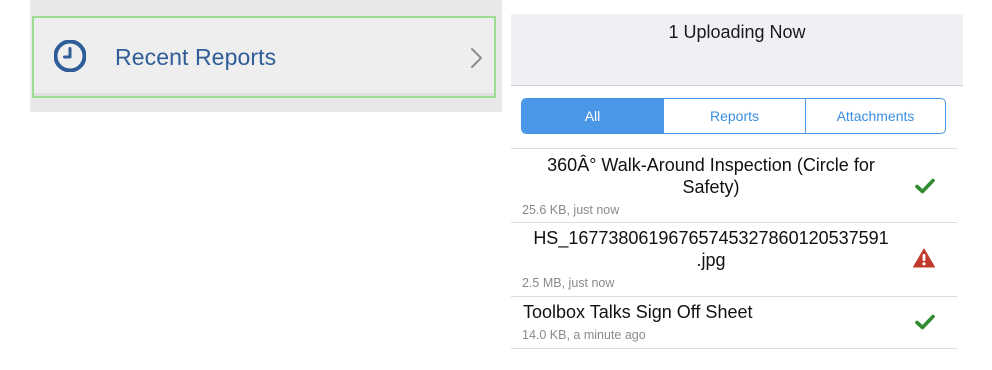 This screenshot has width=992, height=370. What do you see at coordinates (711, 249) in the screenshot?
I see `item-title: HS_16773806196765745327860120537591 .jpg` at bounding box center [711, 249].